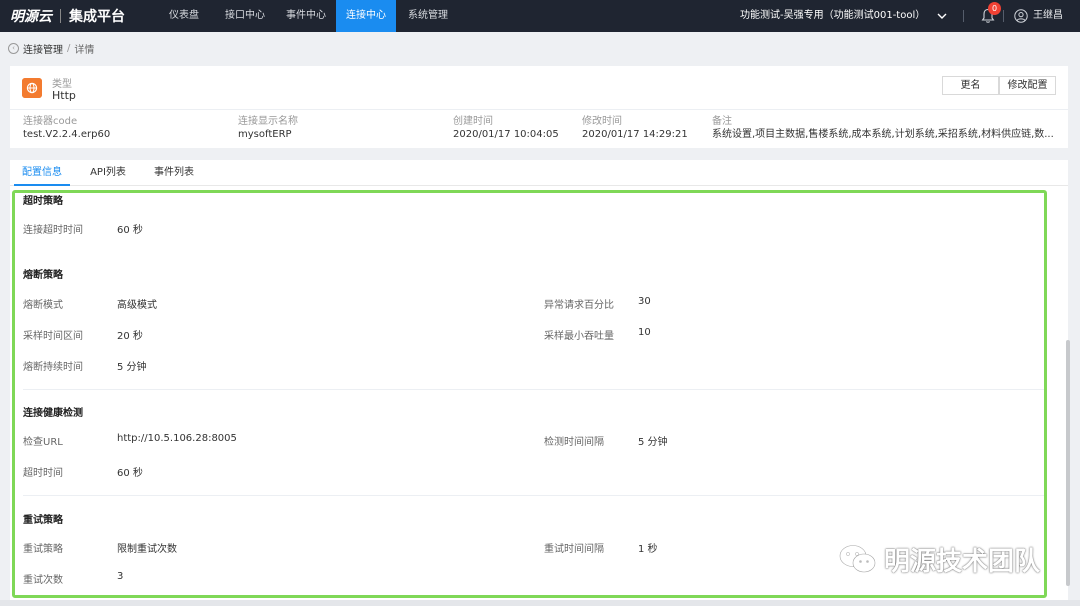 This screenshot has width=1080, height=606. I want to click on nav-event-center: 事件中心, so click(306, 16).